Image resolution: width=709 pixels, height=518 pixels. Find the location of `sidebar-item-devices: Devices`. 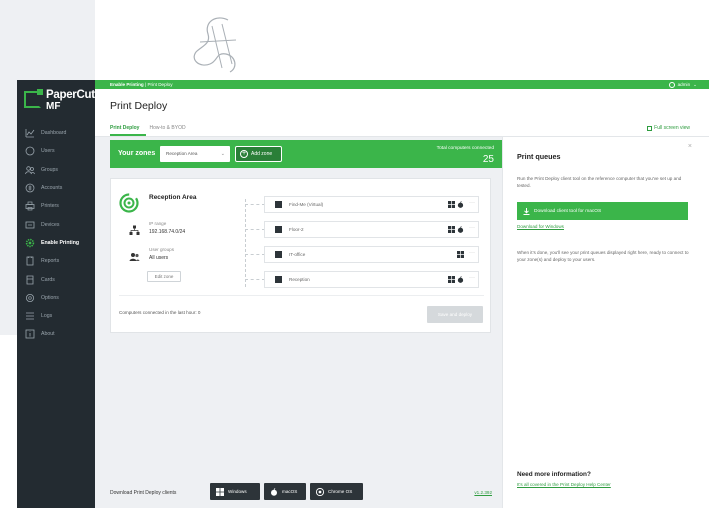

sidebar-item-devices: Devices is located at coordinates (56, 224).